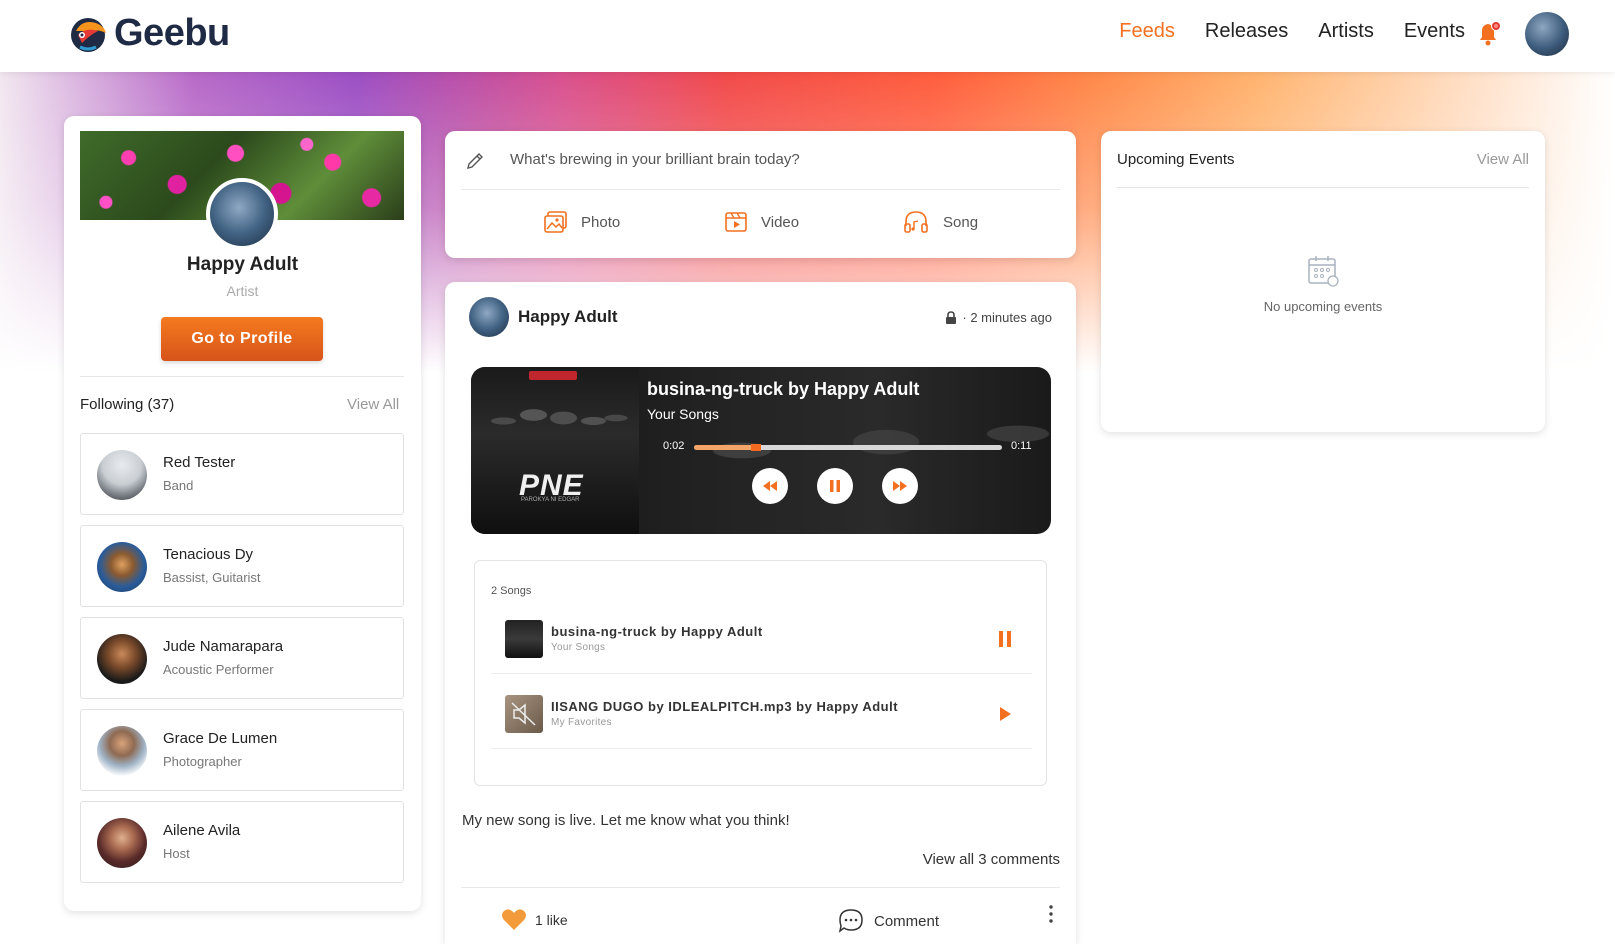 The width and height of the screenshot is (1615, 944). What do you see at coordinates (176, 853) in the screenshot?
I see `following-role: Host` at bounding box center [176, 853].